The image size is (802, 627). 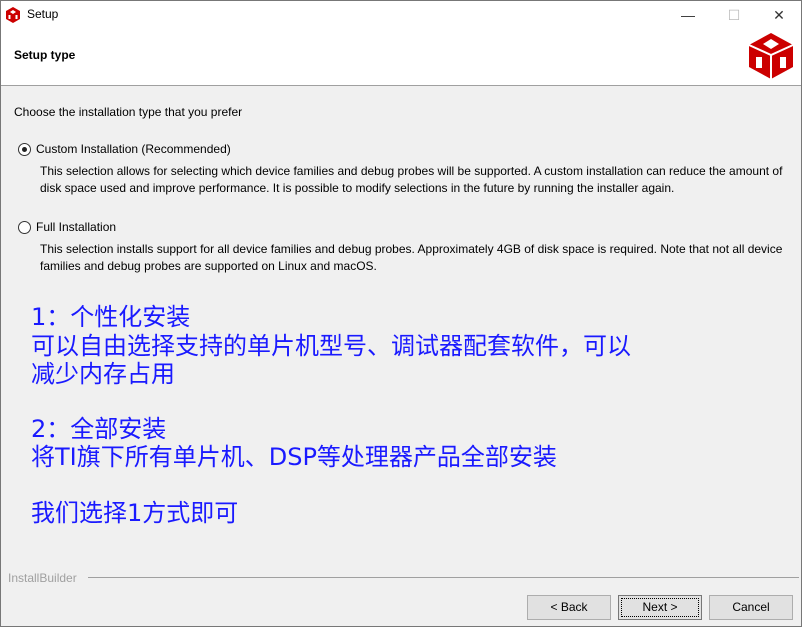 I want to click on radio-full-installation: Full Installation, so click(x=67, y=227).